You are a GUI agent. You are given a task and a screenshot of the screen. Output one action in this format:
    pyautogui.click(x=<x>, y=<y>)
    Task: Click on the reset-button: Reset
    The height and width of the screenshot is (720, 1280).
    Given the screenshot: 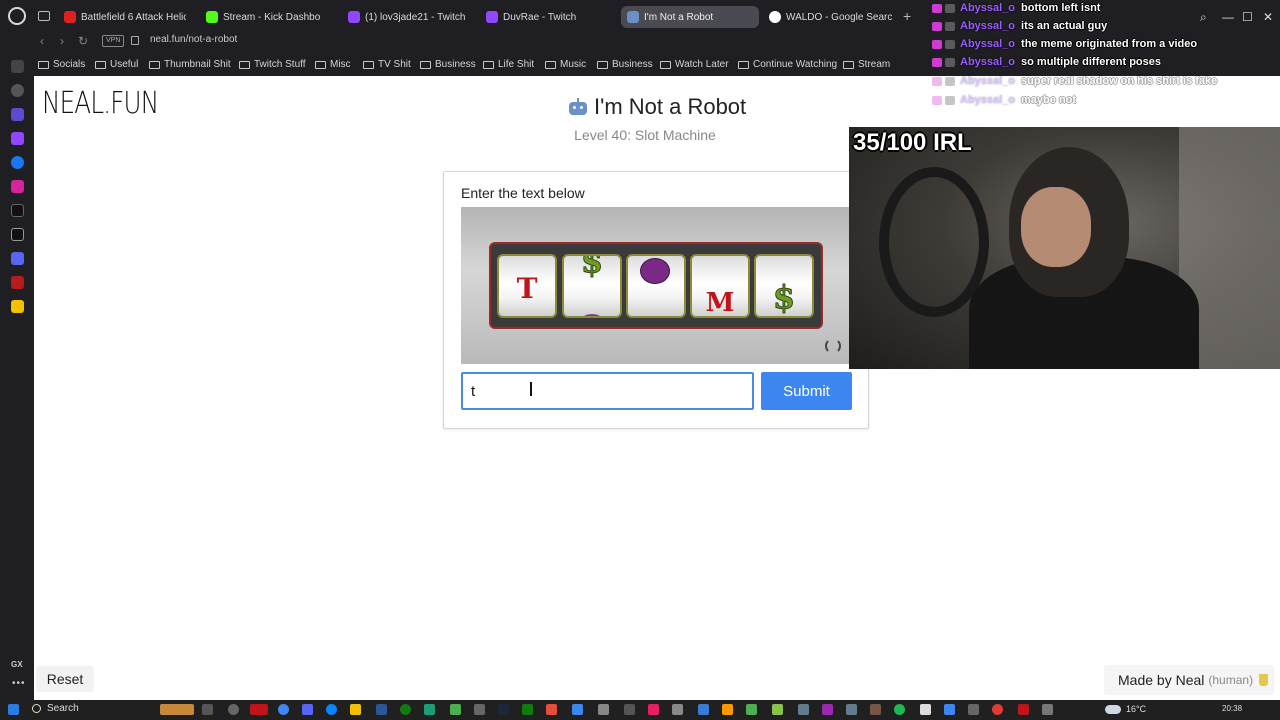 What is the action you would take?
    pyautogui.click(x=65, y=679)
    